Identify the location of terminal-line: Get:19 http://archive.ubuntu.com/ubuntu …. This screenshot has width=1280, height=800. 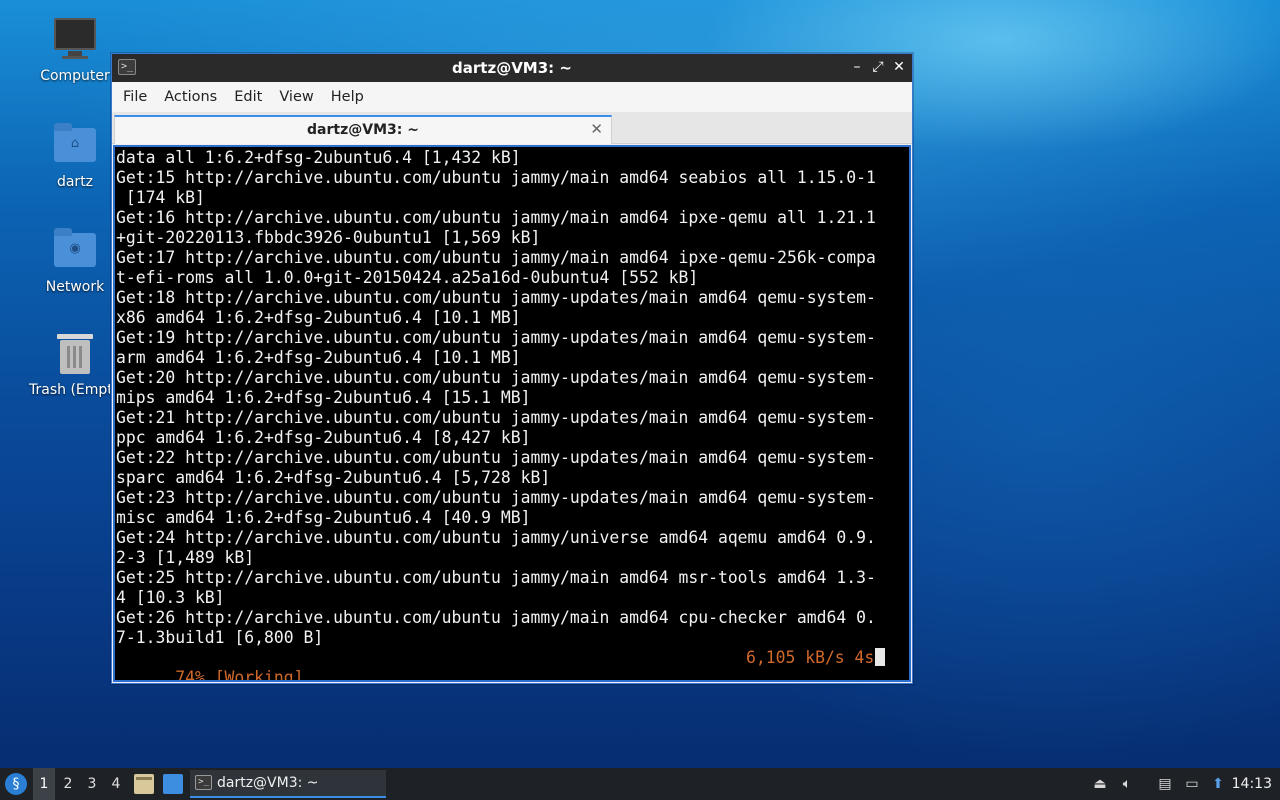
(496, 337).